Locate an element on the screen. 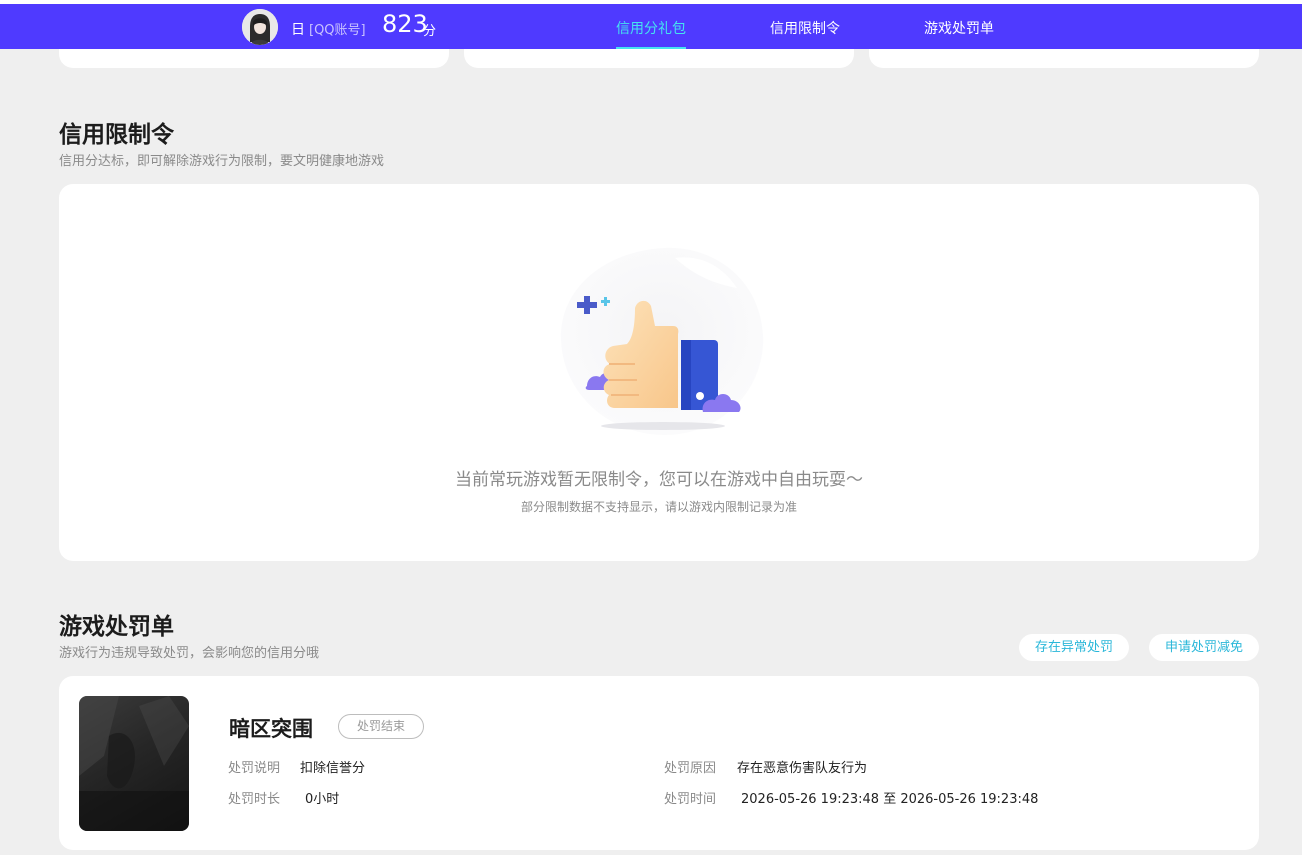  empty-state-note: 部分限制数据不支持显示，请以游戏内限制记录为准 is located at coordinates (658, 507).